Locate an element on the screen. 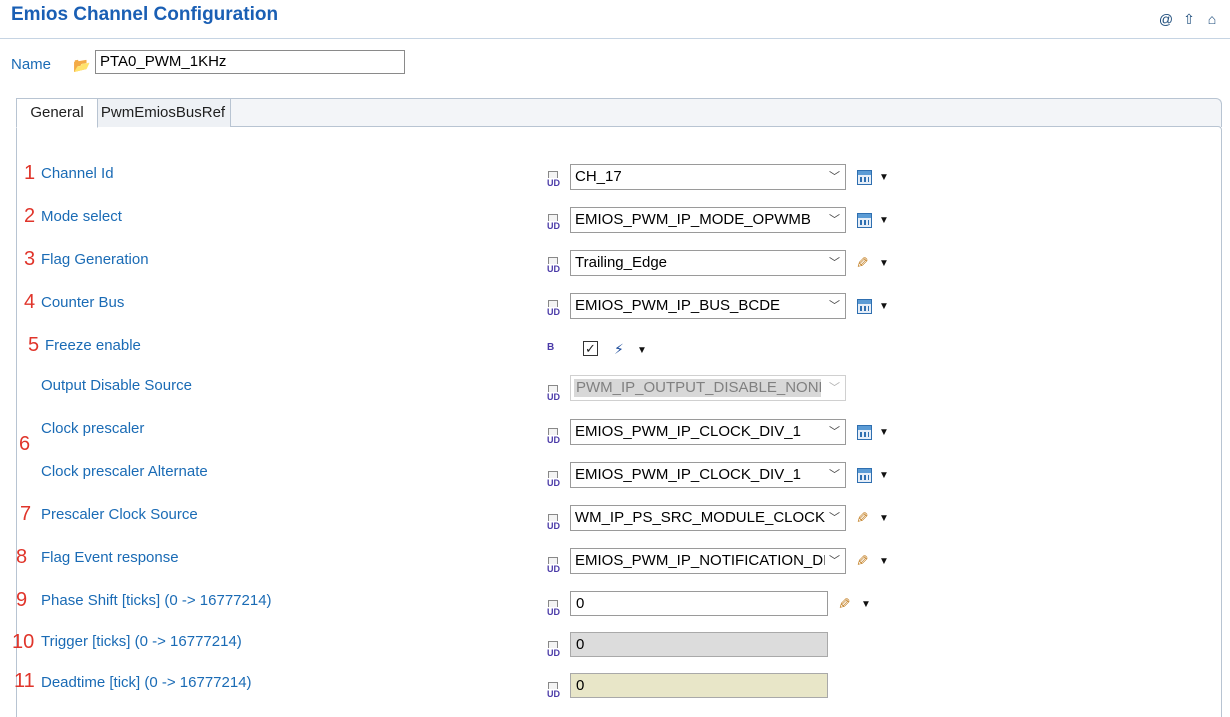 The width and height of the screenshot is (1230, 717). annotation-number: 8 is located at coordinates (22, 557).